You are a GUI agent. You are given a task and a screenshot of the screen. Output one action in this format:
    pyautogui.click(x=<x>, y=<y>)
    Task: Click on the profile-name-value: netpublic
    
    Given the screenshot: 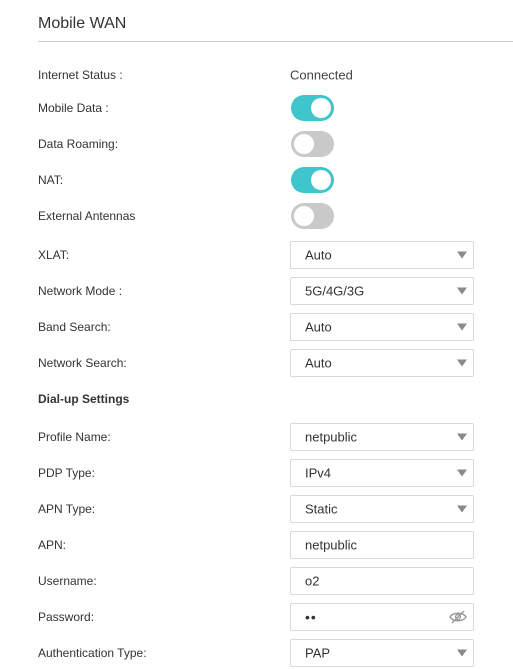 What is the action you would take?
    pyautogui.click(x=331, y=437)
    